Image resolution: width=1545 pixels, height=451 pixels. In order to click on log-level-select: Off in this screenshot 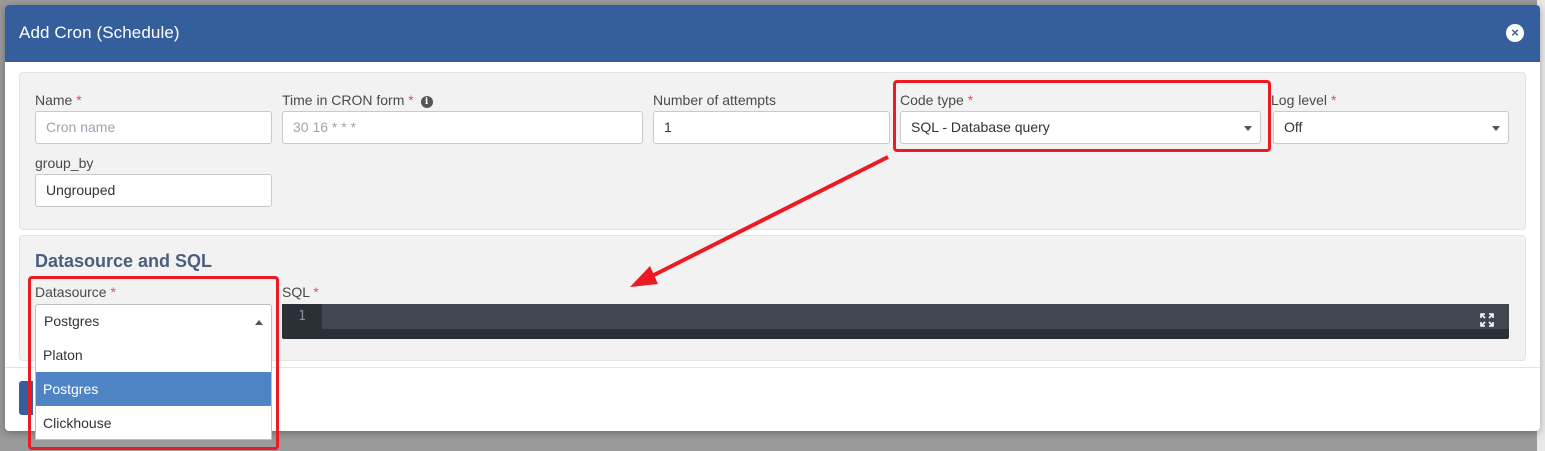, I will do `click(1391, 127)`.